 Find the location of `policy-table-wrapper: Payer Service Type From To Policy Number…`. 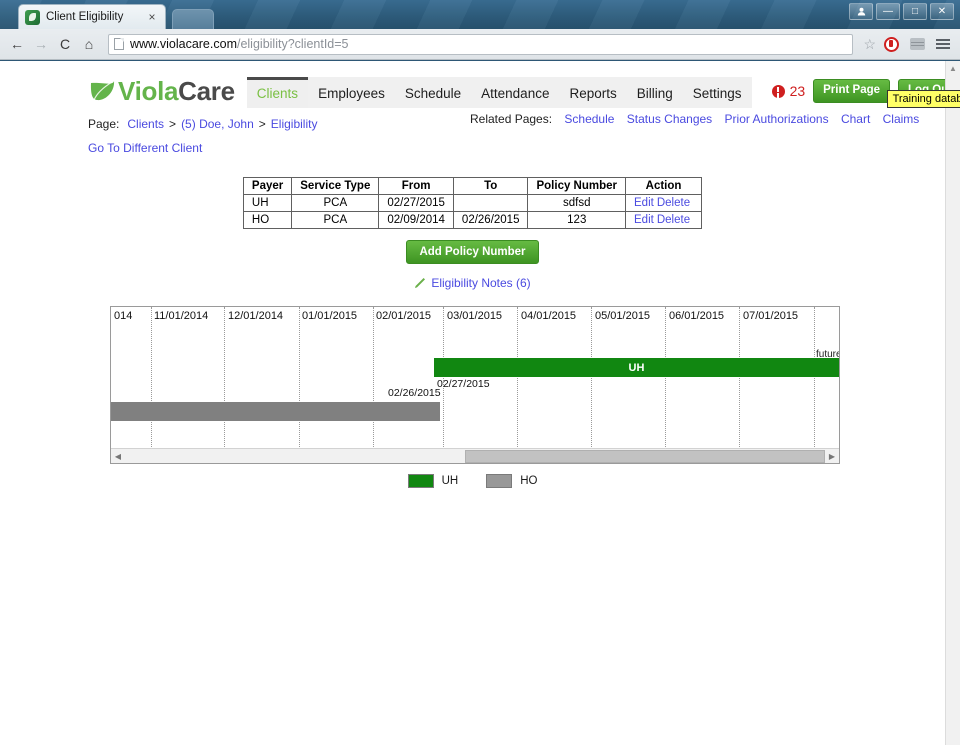

policy-table-wrapper: Payer Service Type From To Policy Number… is located at coordinates (472, 203).